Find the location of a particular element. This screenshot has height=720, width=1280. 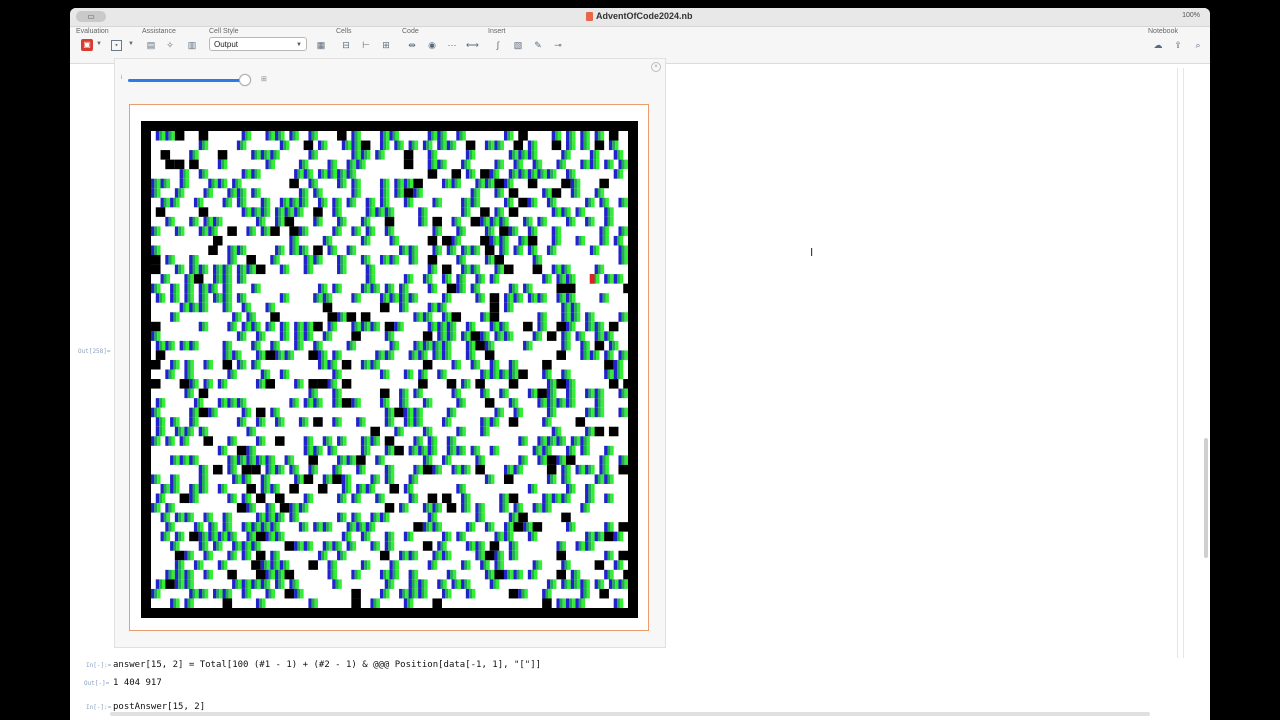

link-icon: ⊸ is located at coordinates (558, 45).